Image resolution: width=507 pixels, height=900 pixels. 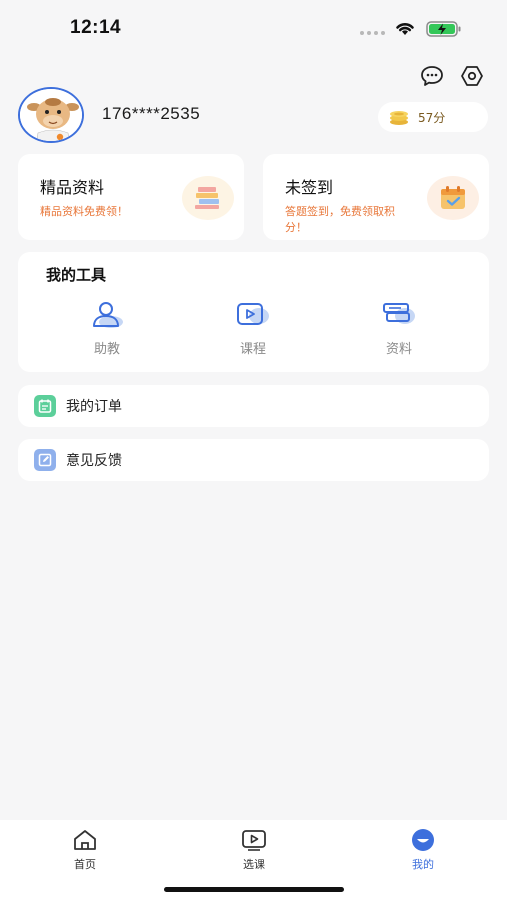 I want to click on feedback-edit-icon, so click(x=45, y=460).